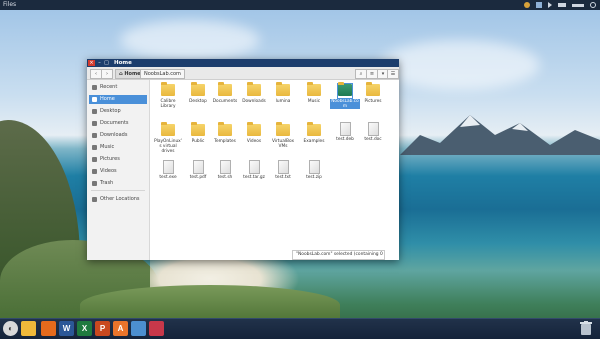 This screenshot has height=340, width=600. Describe the element at coordinates (120, 328) in the screenshot. I see `software-center-icon: A` at that location.